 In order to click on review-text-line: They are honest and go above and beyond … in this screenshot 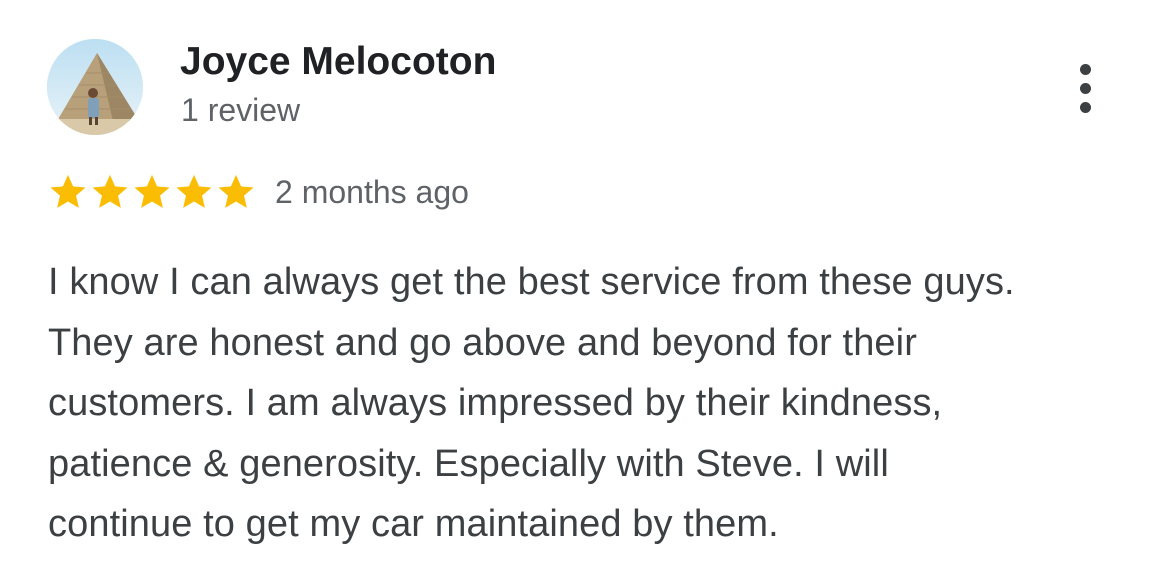, I will do `click(482, 342)`.